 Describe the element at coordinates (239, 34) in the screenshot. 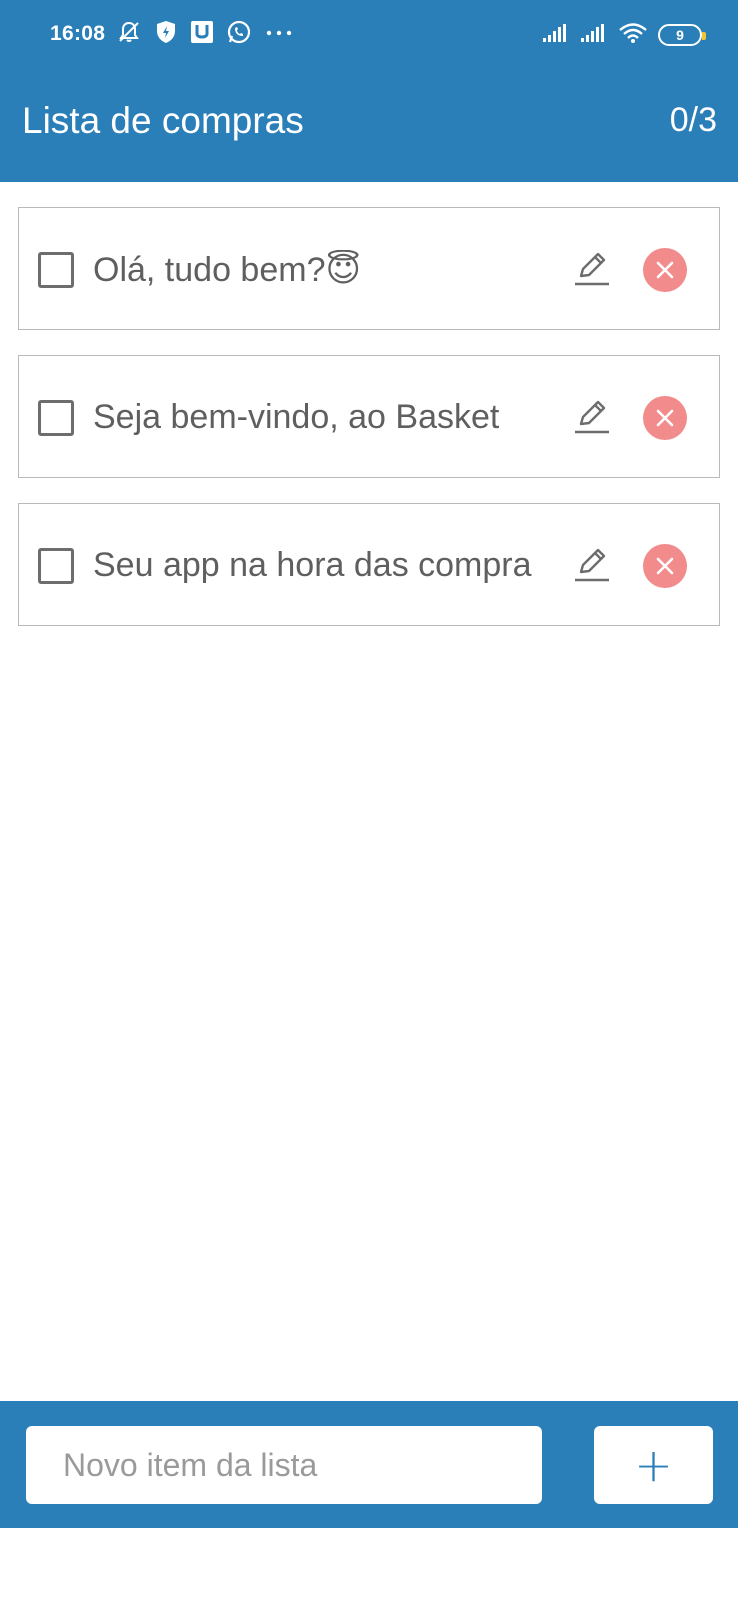

I see `whatsapp-icon` at that location.